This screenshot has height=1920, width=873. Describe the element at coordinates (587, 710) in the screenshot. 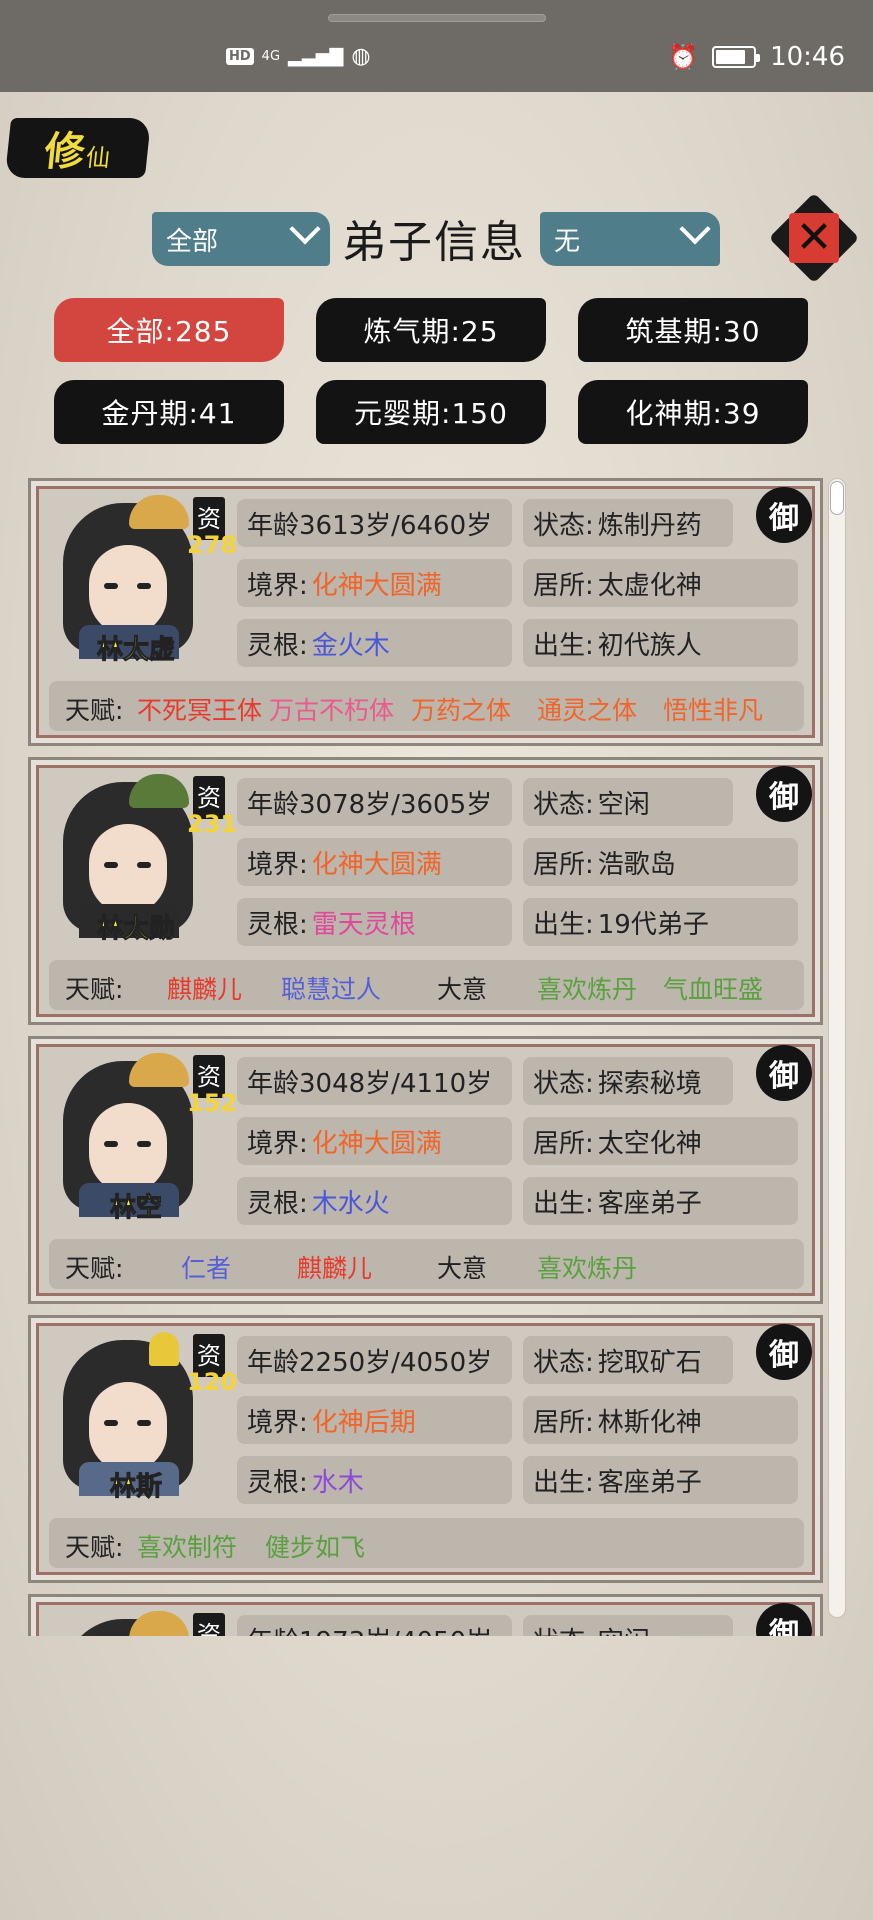

I see `talent-item: 通灵之体` at that location.